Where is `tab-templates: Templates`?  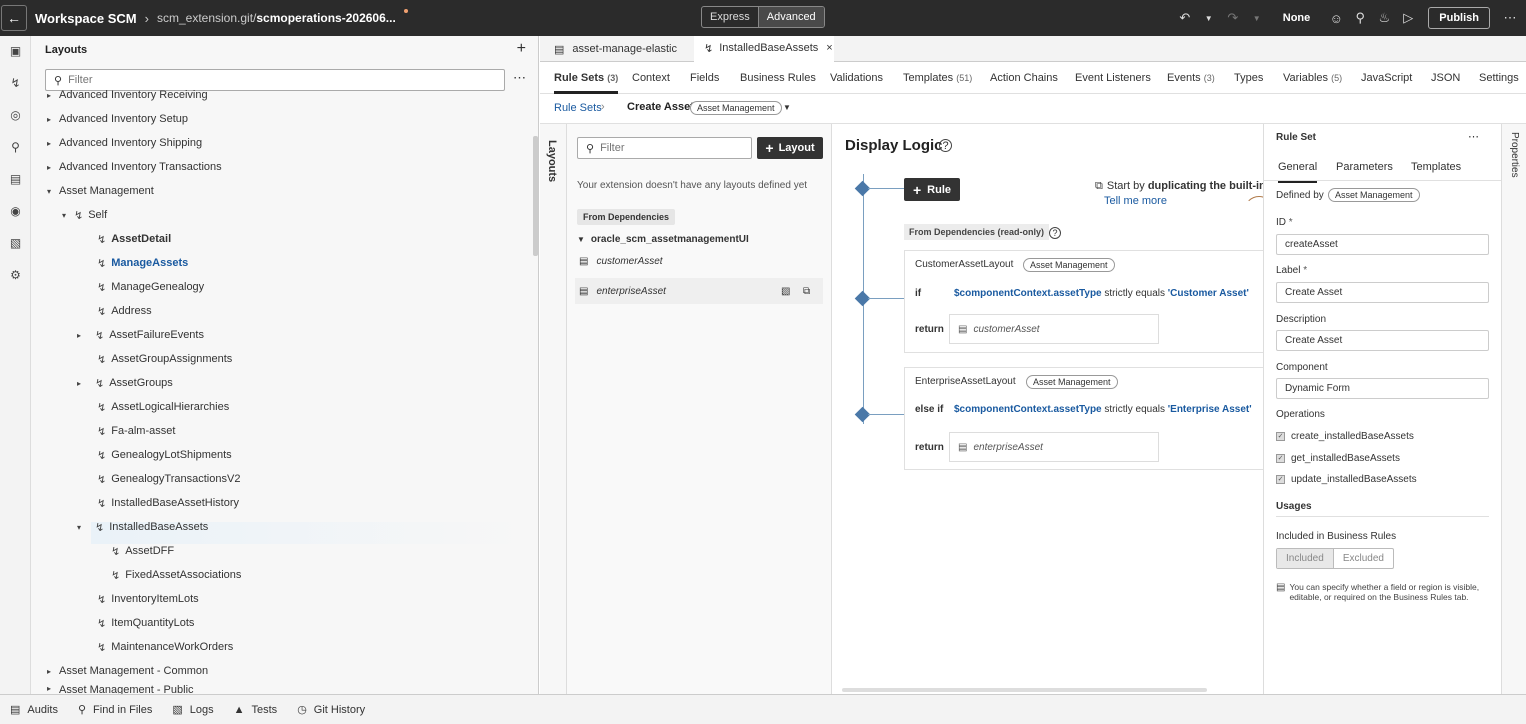 tab-templates: Templates is located at coordinates (1436, 167).